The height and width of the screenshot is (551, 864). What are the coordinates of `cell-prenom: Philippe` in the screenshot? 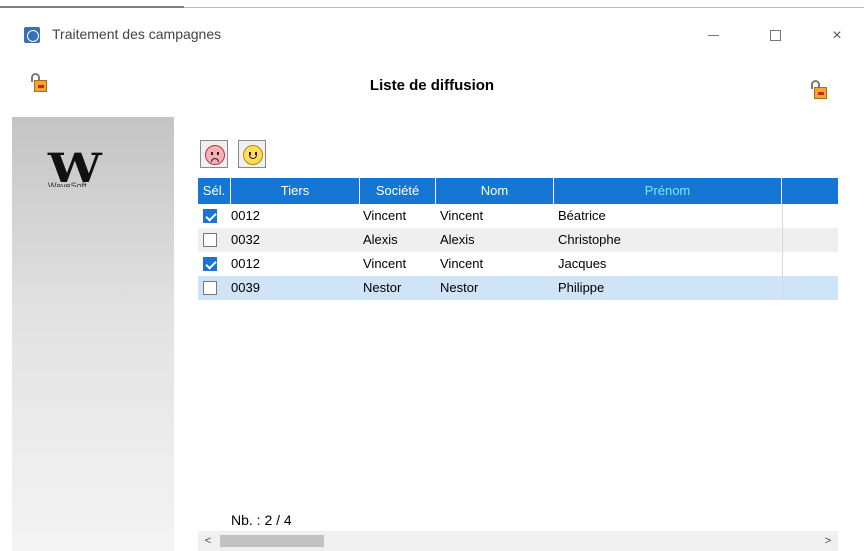 It's located at (581, 287).